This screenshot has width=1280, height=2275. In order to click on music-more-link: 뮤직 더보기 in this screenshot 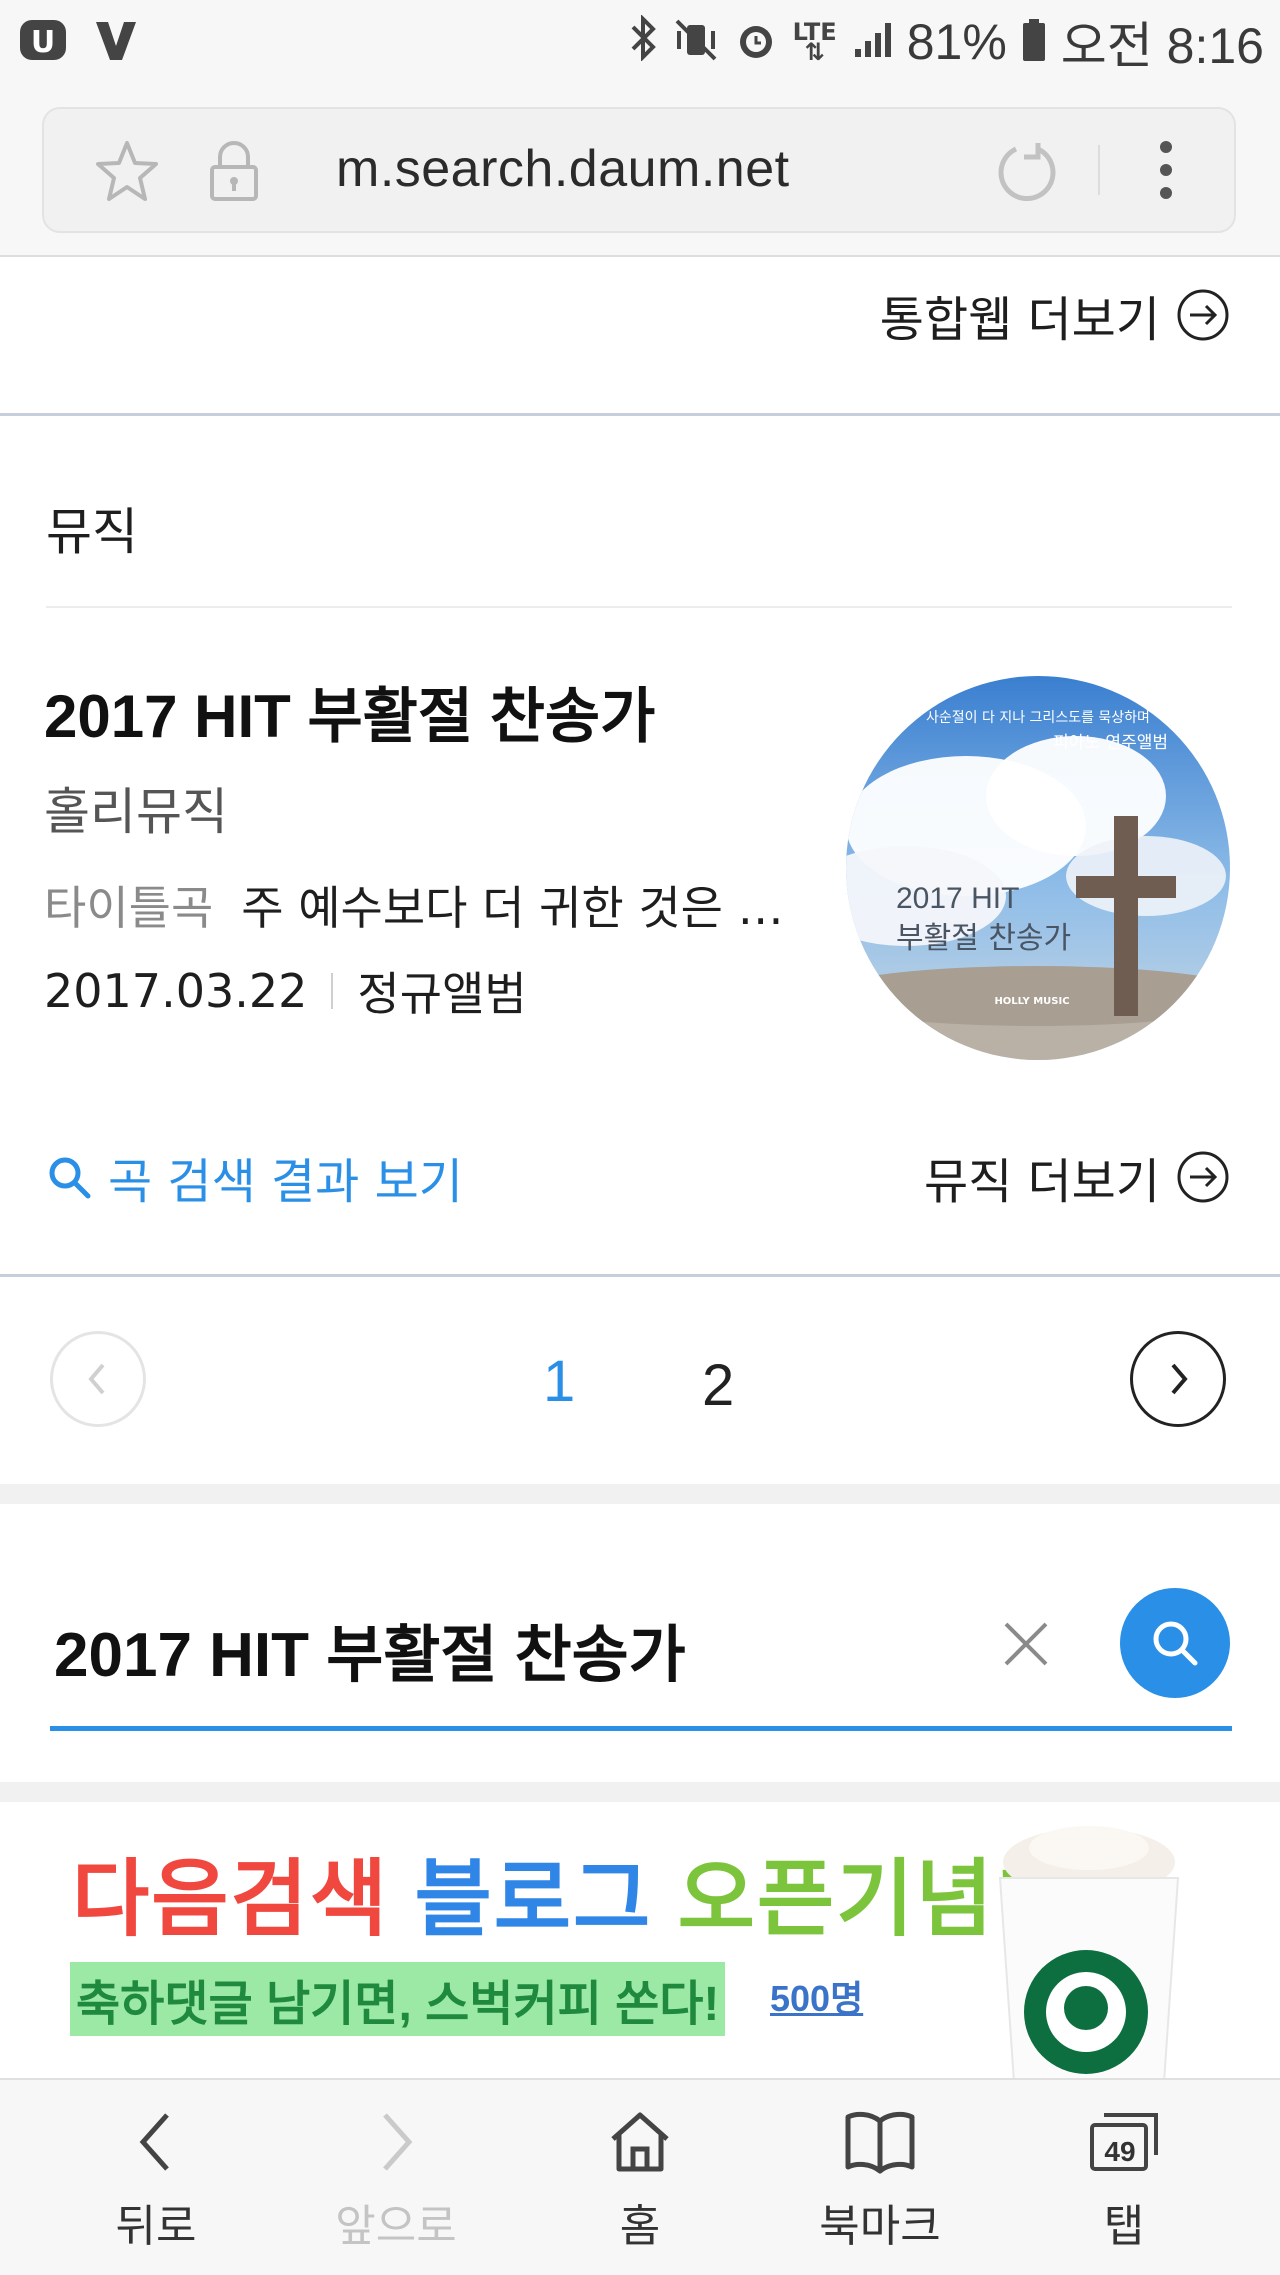, I will do `click(1077, 1177)`.